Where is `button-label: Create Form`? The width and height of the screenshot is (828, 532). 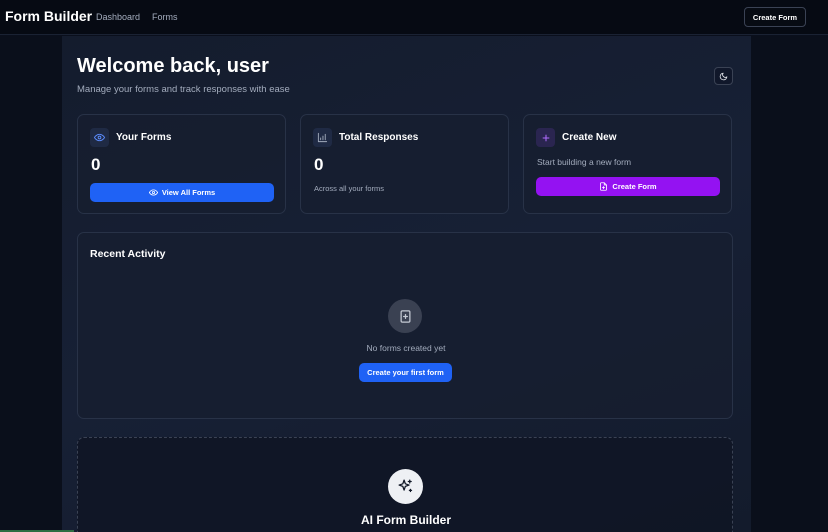
button-label: Create Form is located at coordinates (634, 186).